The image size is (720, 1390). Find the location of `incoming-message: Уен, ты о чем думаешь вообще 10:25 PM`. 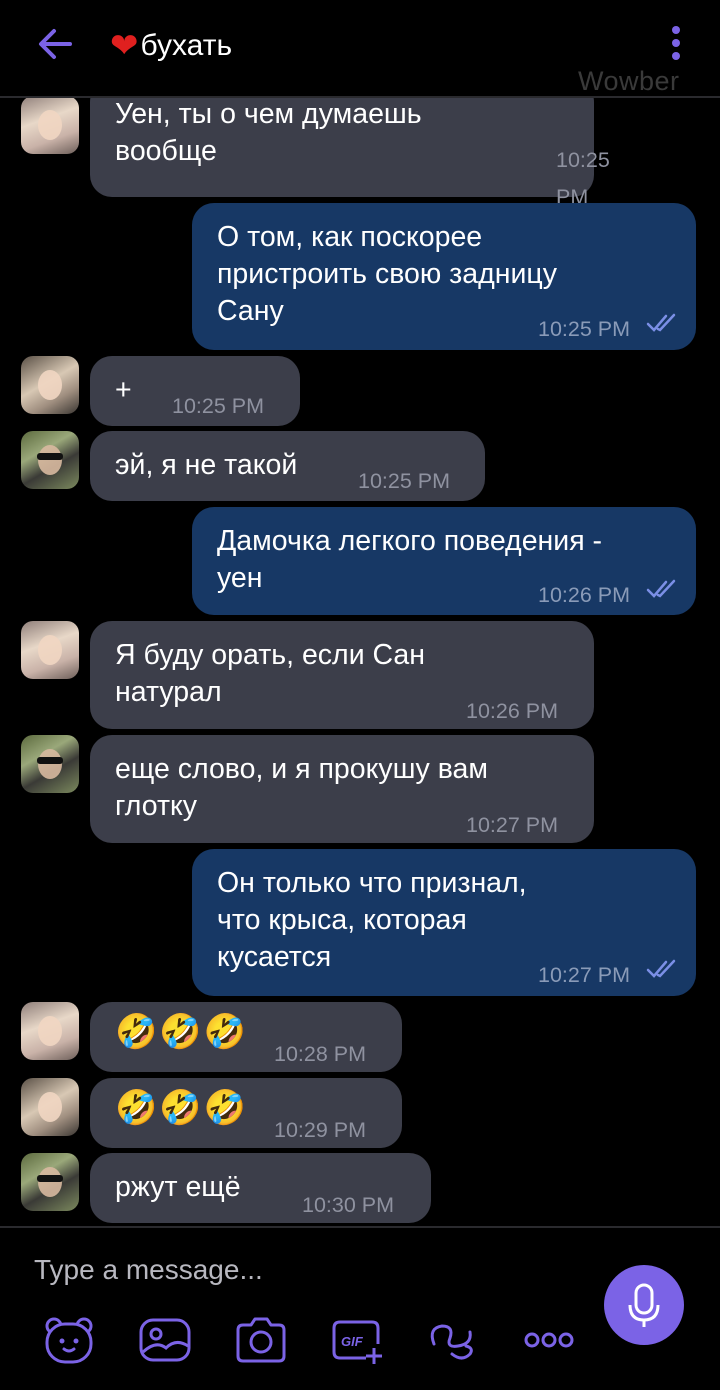

incoming-message: Уен, ты о чем думаешь вообще 10:25 PM is located at coordinates (350, 153).